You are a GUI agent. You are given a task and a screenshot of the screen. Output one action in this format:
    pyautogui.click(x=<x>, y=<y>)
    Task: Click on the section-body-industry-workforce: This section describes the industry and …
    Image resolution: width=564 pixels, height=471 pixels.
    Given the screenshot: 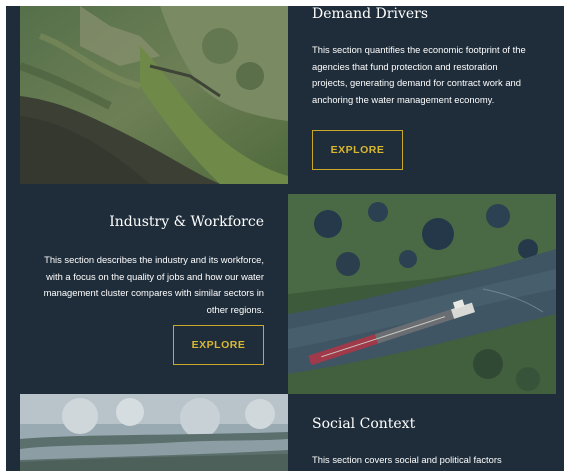 What is the action you would take?
    pyautogui.click(x=153, y=284)
    